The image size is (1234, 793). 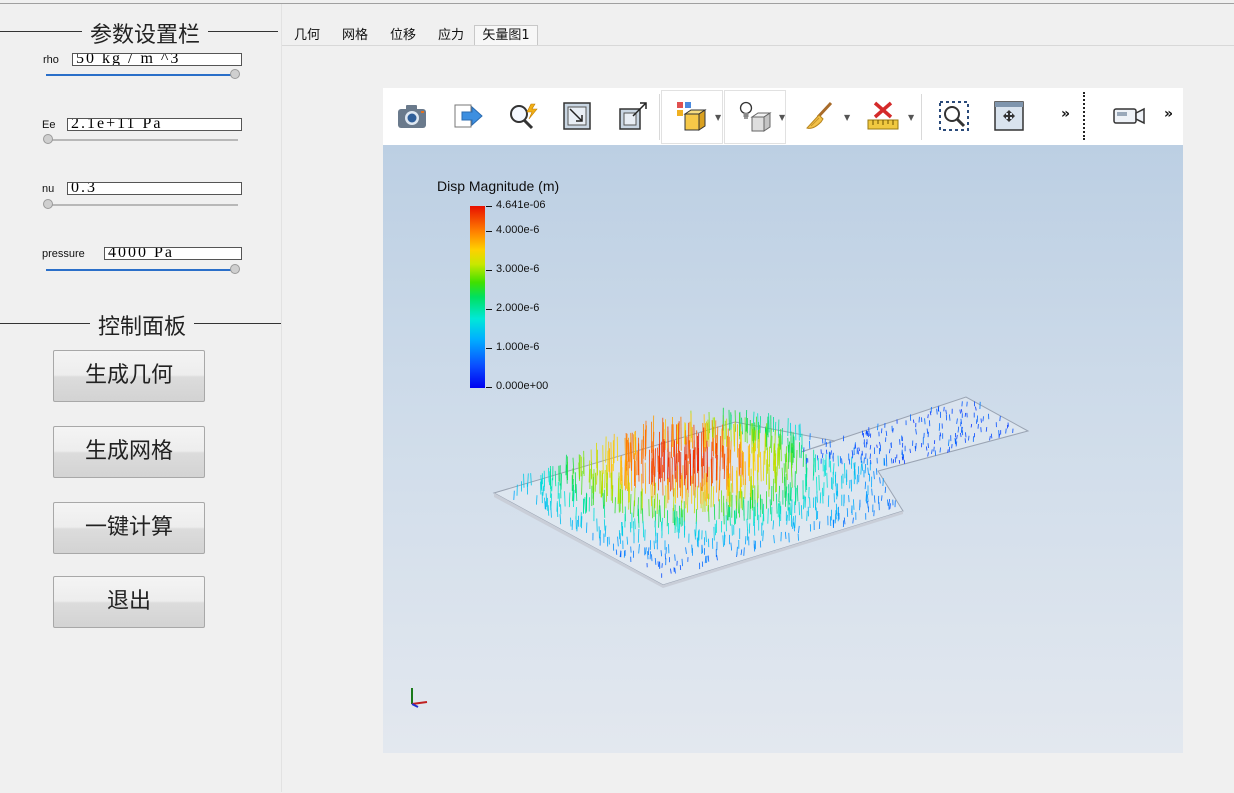 I want to click on rho-slider, so click(x=142, y=75).